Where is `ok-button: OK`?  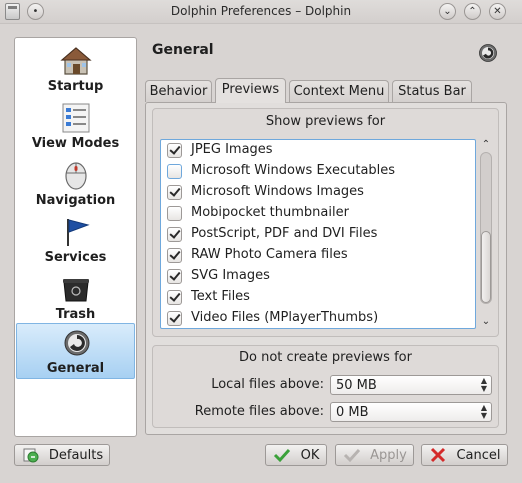 ok-button: OK is located at coordinates (296, 455).